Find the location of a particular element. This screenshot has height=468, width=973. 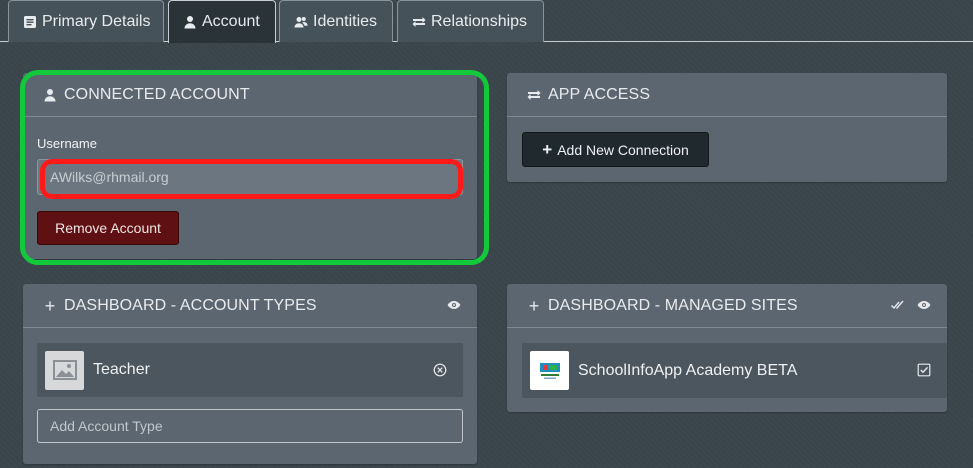

username-input is located at coordinates (250, 177).